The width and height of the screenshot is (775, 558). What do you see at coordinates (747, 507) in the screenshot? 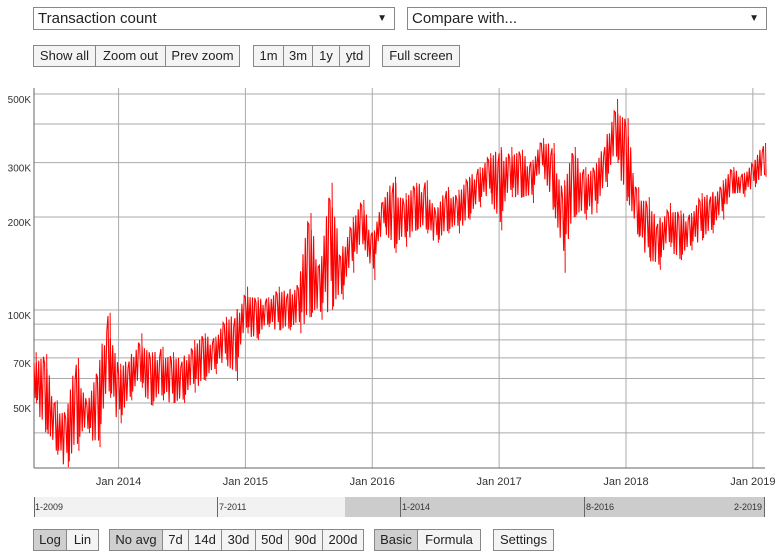
I see `navigator-label: 2-2019` at bounding box center [747, 507].